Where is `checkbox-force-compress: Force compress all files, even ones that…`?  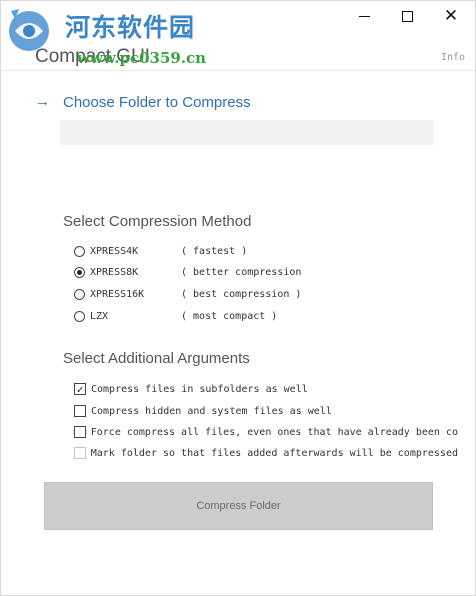
checkbox-force-compress: Force compress all files, even ones that… is located at coordinates (266, 432).